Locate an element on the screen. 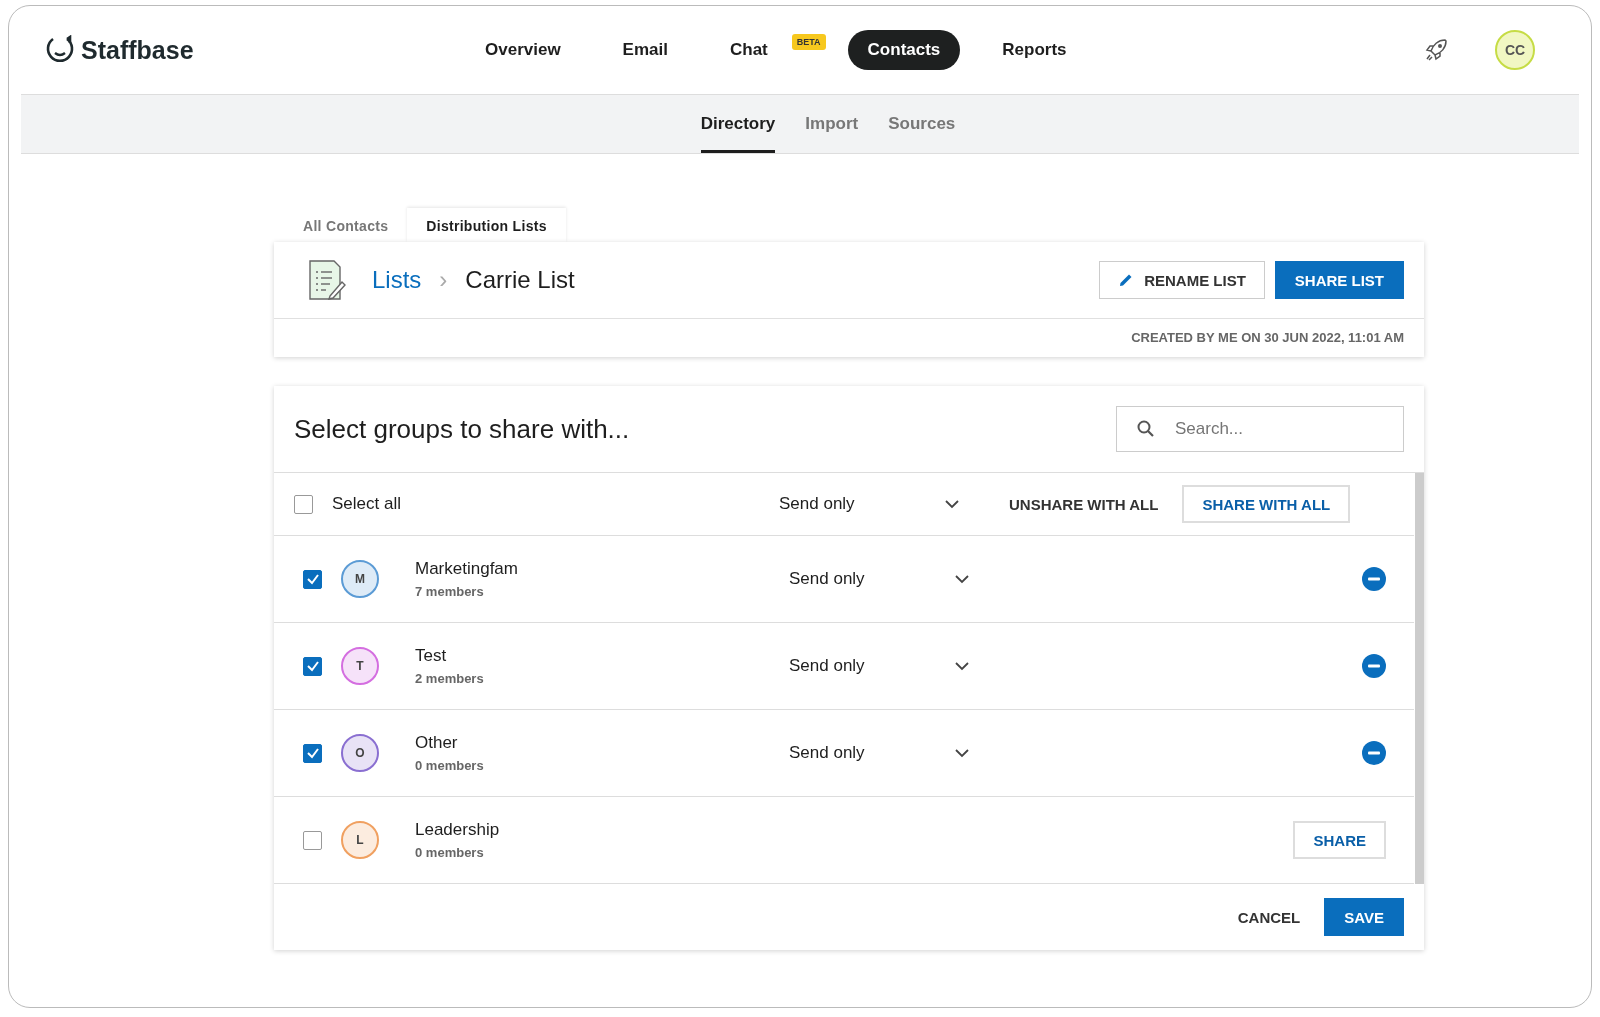 Image resolution: width=1600 pixels, height=1017 pixels. member-count: 7 members is located at coordinates (450, 591).